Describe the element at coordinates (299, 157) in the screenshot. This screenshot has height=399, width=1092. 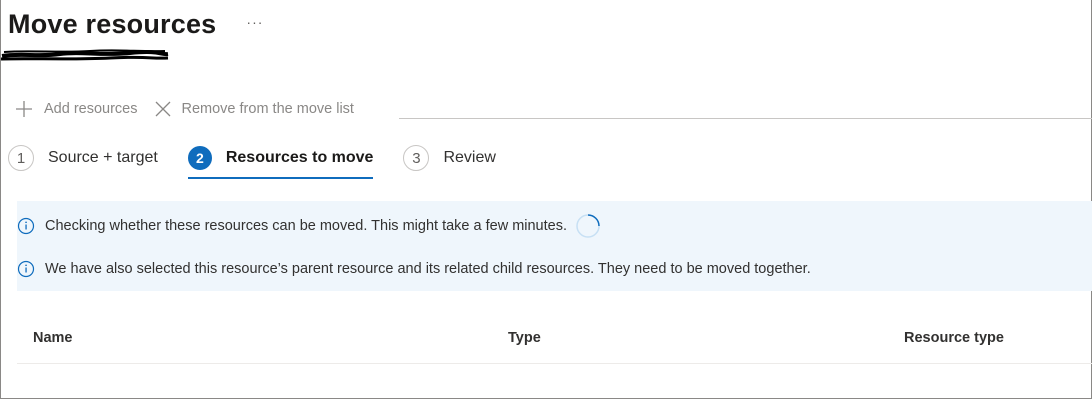
I see `step-label: Resources to move` at that location.